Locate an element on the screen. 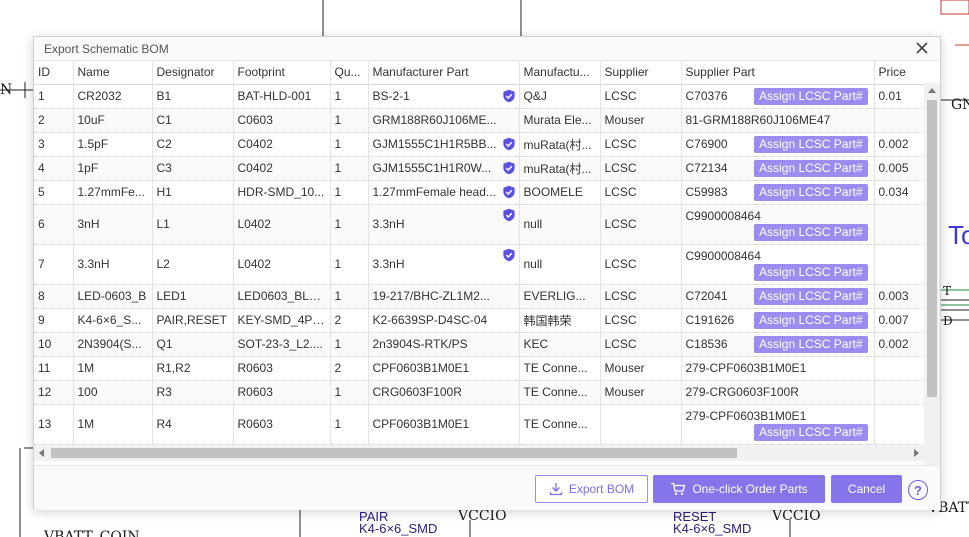 The height and width of the screenshot is (537, 969). cell-manufacturer: KEC is located at coordinates (560, 344).